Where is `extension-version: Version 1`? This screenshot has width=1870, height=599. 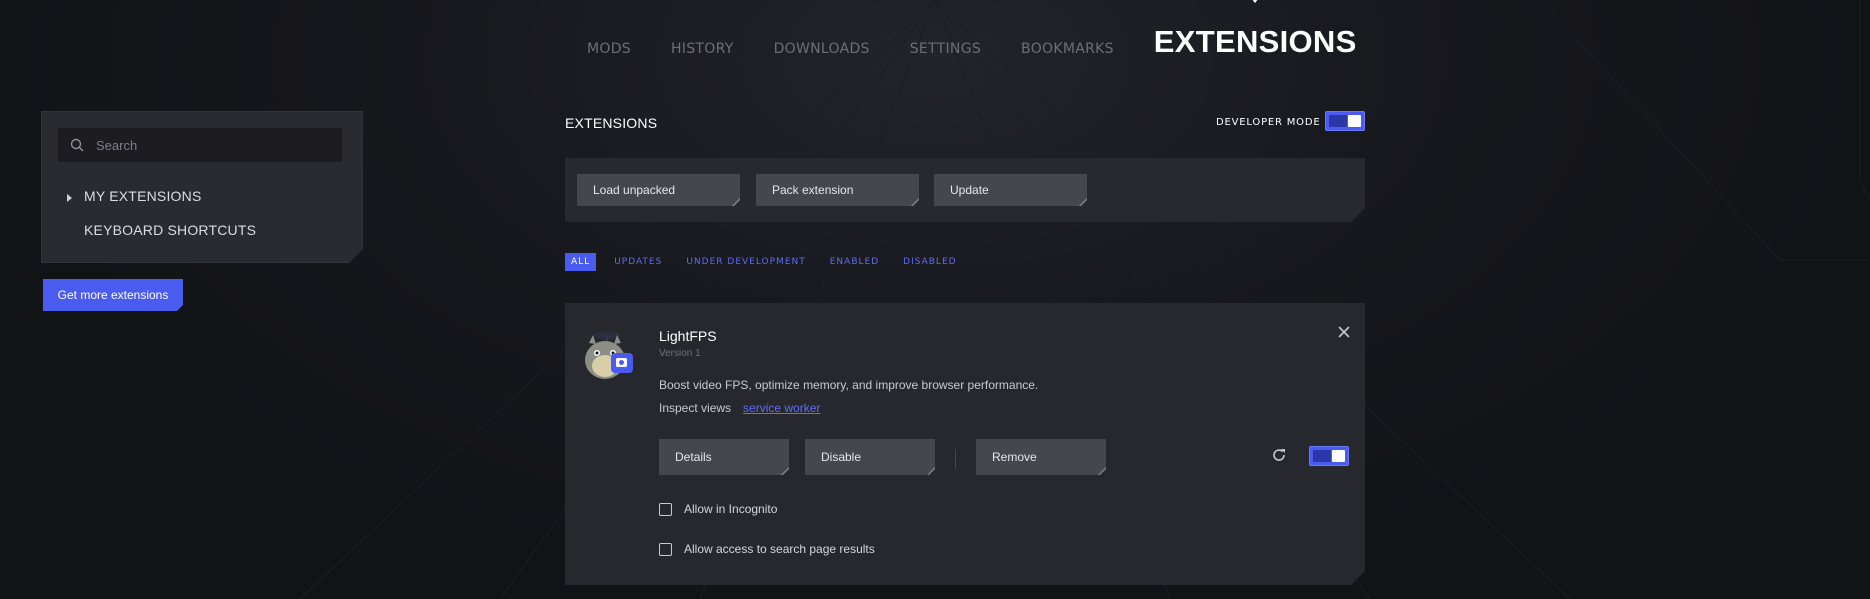
extension-version: Version 1 is located at coordinates (680, 353).